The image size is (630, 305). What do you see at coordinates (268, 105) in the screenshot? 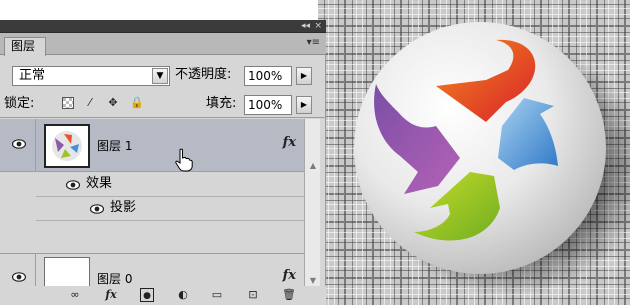
I see `fill-input: 100%` at bounding box center [268, 105].